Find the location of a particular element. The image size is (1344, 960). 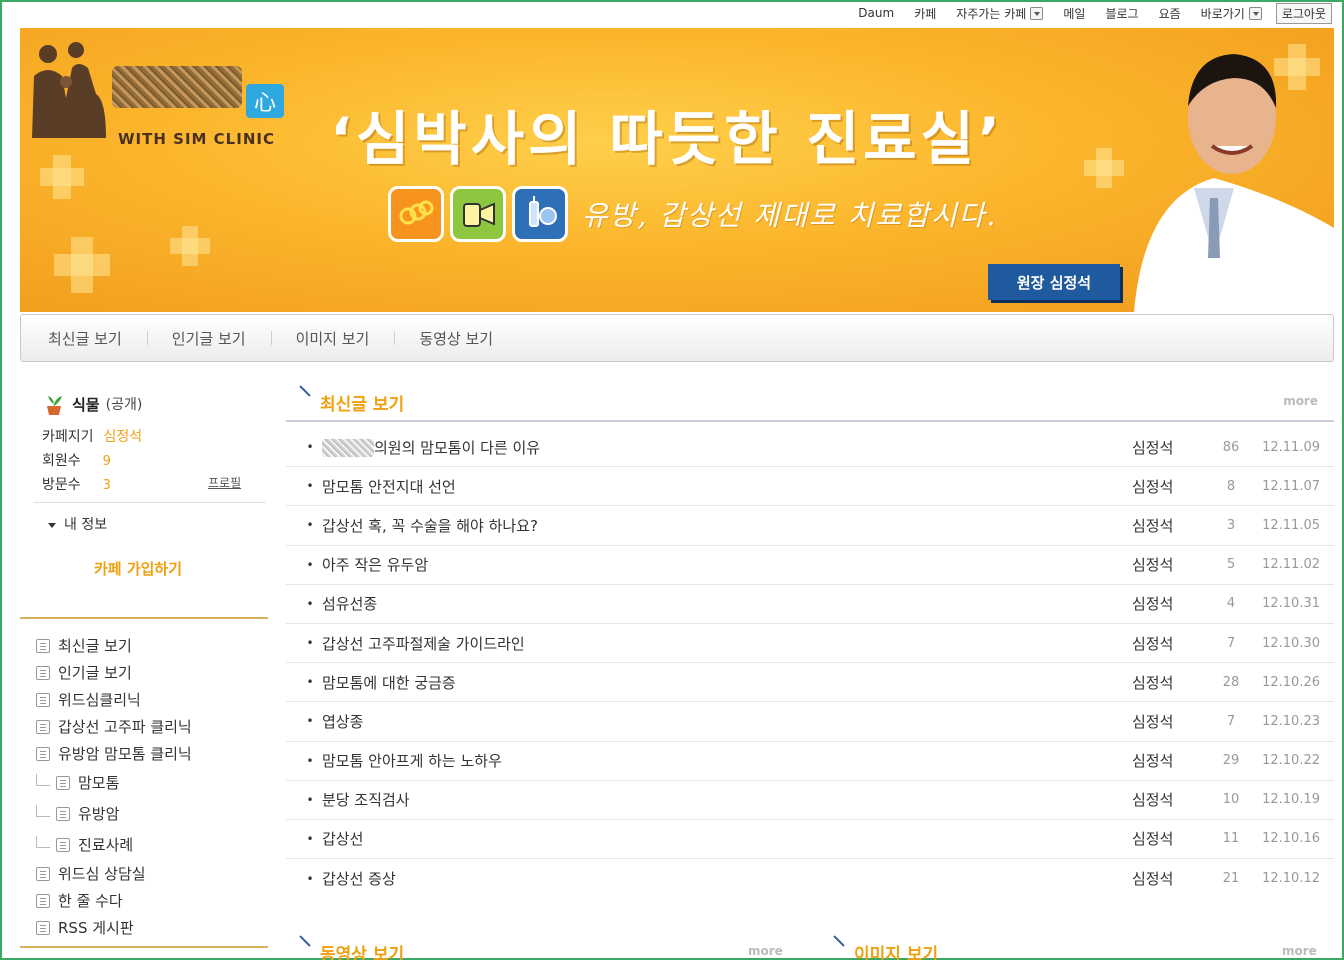

post-view-count: 3 is located at coordinates (1231, 525).